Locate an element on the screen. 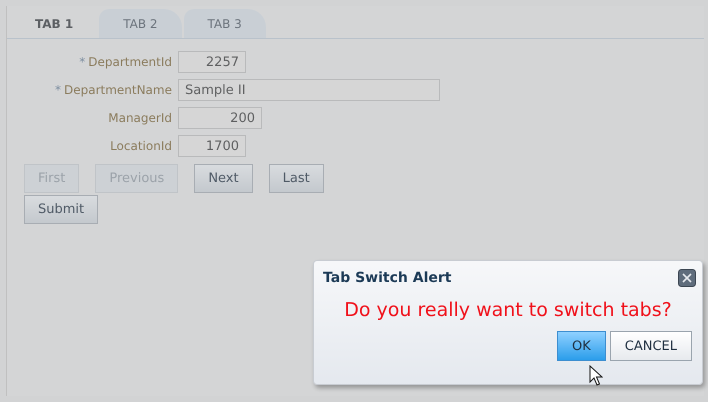 This screenshot has width=708, height=402. submit-button: Submit is located at coordinates (61, 209).